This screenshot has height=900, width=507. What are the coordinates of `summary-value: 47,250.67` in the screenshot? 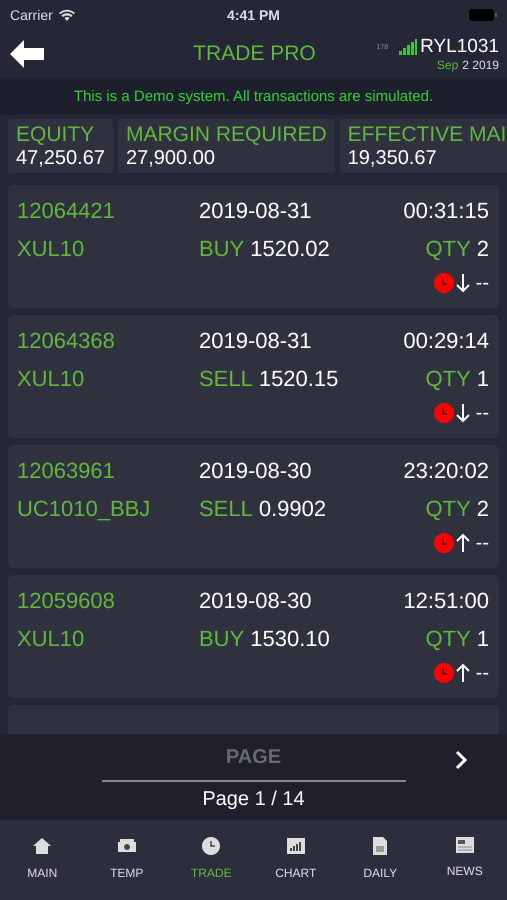 It's located at (60, 158).